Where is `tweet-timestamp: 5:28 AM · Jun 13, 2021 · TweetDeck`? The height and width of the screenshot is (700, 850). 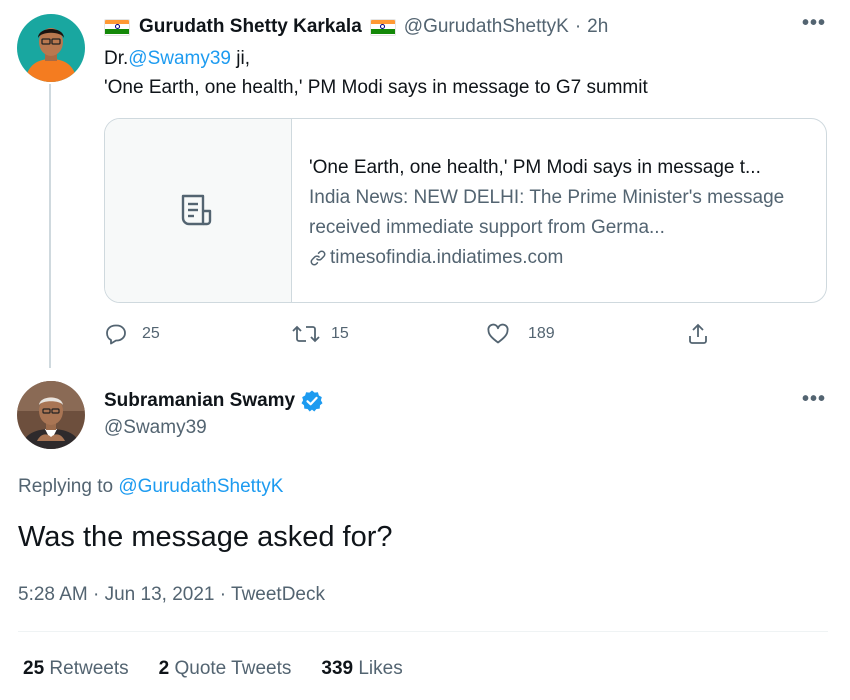 tweet-timestamp: 5:28 AM · Jun 13, 2021 · TweetDeck is located at coordinates (171, 595).